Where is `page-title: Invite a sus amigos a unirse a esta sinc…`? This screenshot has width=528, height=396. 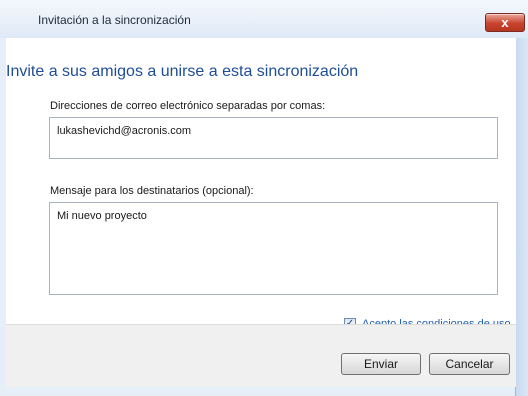 page-title: Invite a sus amigos a unirse a esta sinc… is located at coordinates (182, 71).